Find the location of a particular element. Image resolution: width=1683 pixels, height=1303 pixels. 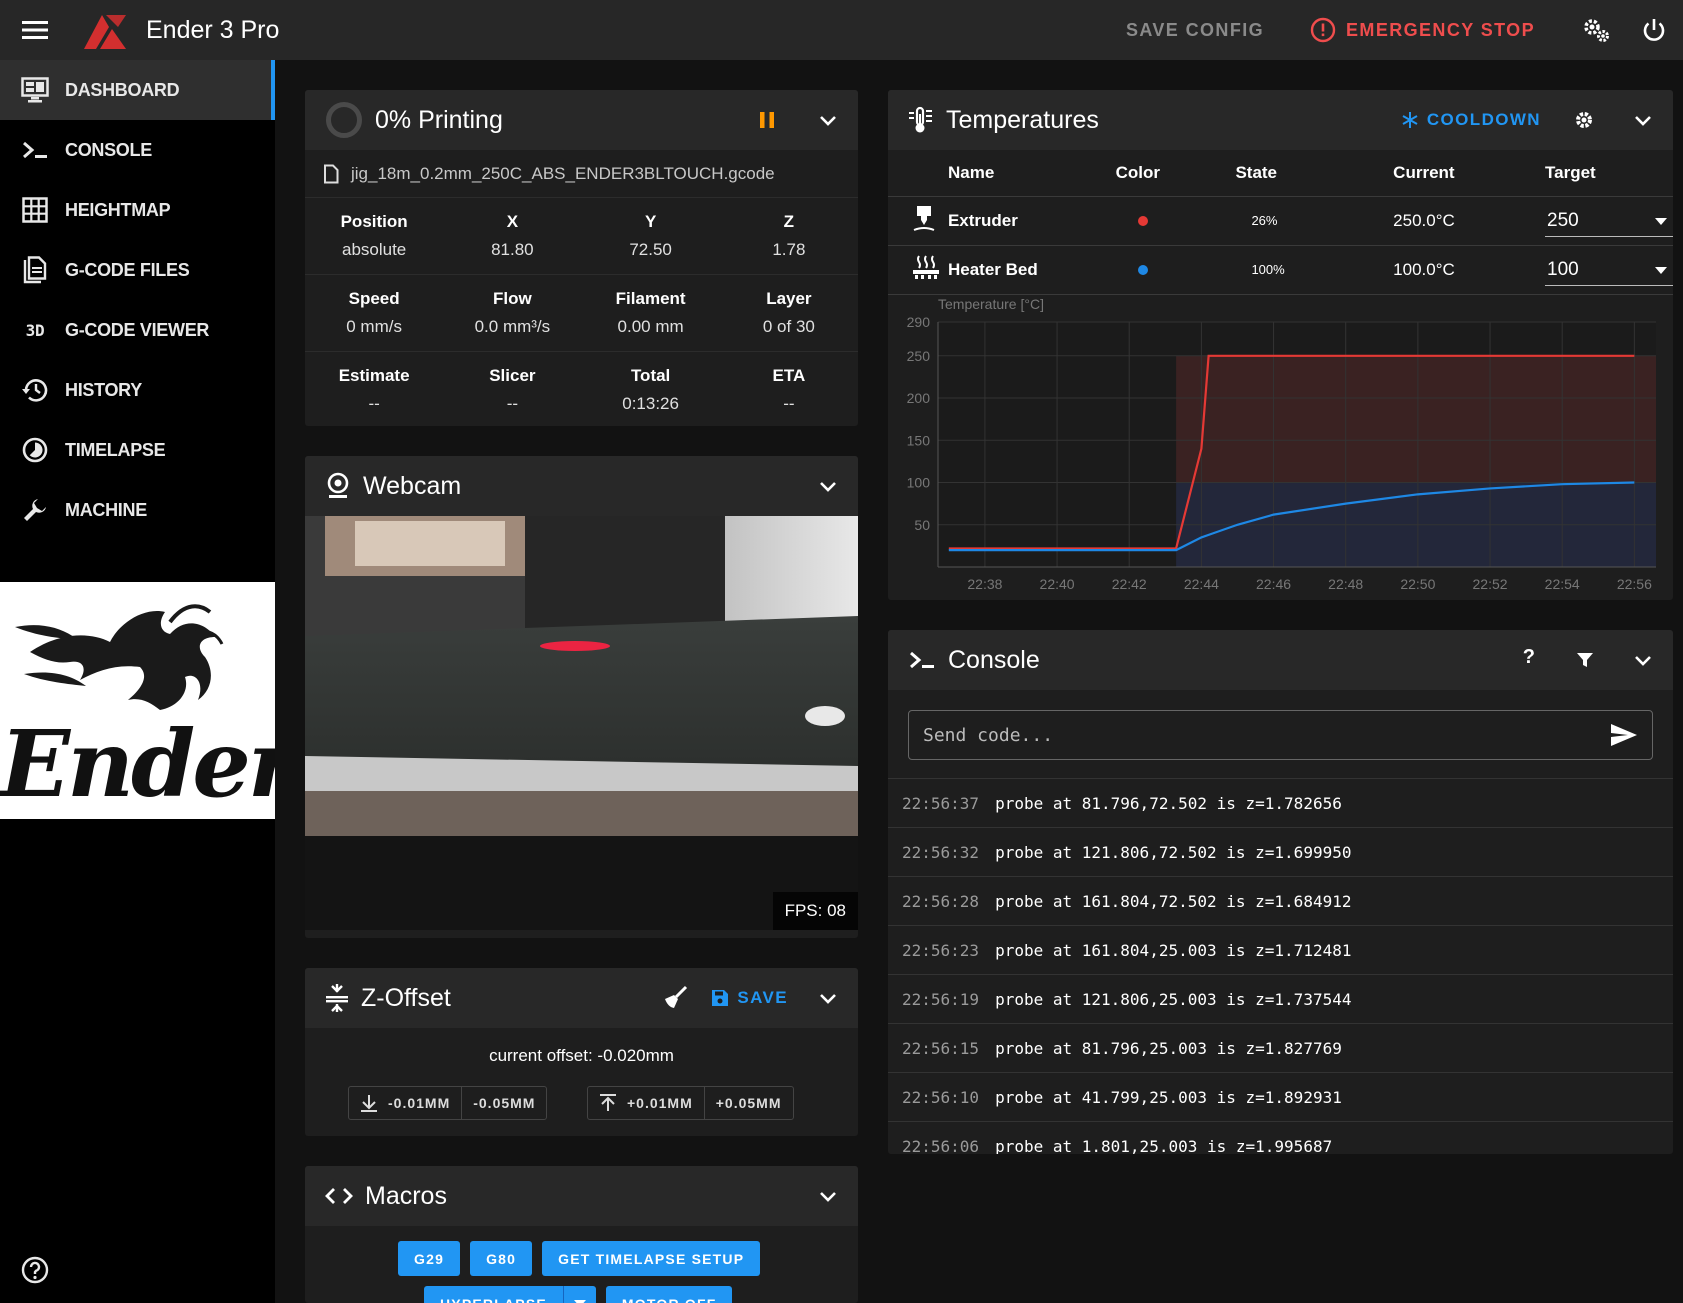

sidebar-item-gcode-files: G-CODE FILES is located at coordinates (137, 270).